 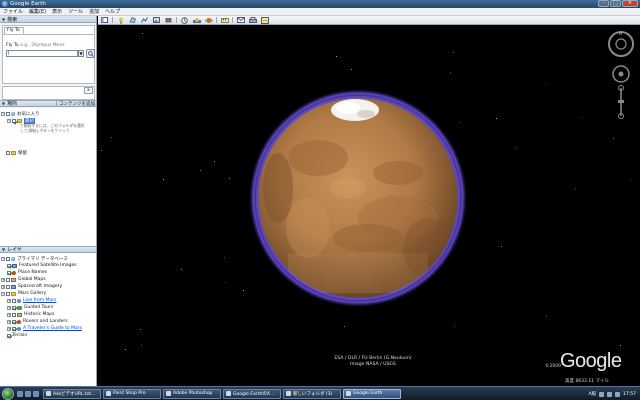 I want to click on layer-item: + Guided Tours, so click(x=30, y=307).